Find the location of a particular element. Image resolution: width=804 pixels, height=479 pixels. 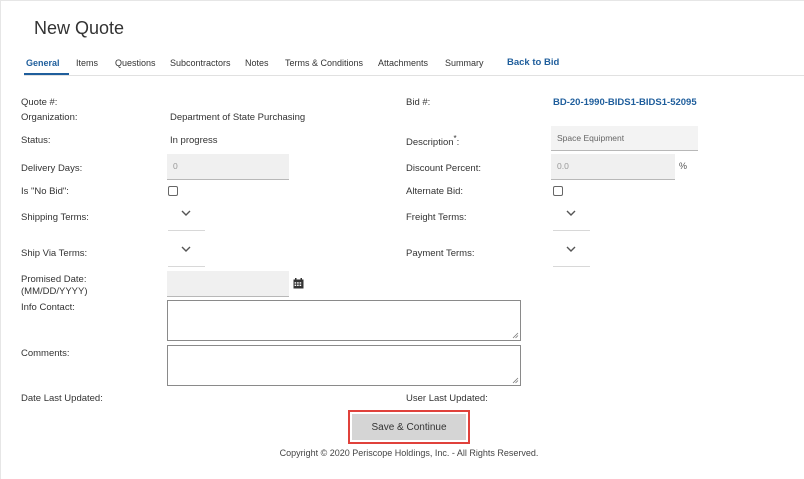

percent-unit: % is located at coordinates (683, 166).